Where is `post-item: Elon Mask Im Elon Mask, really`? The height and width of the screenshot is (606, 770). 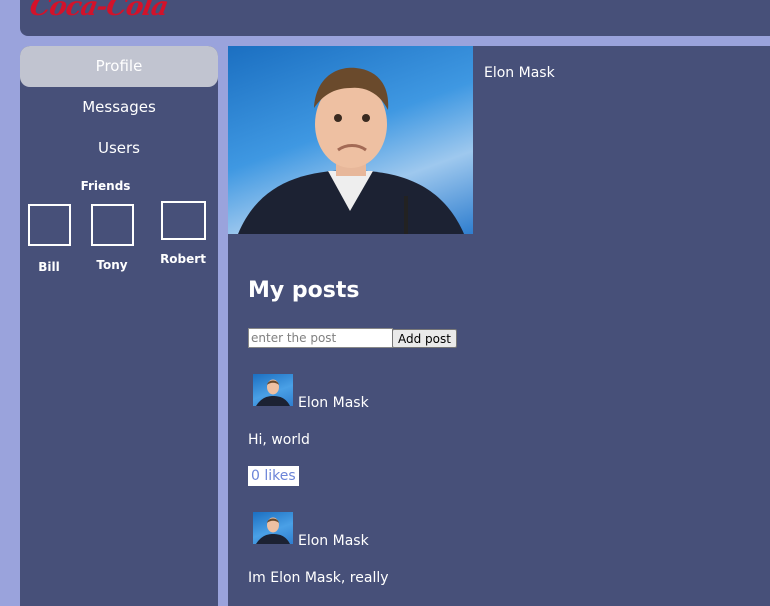
post-item: Elon Mask Im Elon Mask, really is located at coordinates (498, 557).